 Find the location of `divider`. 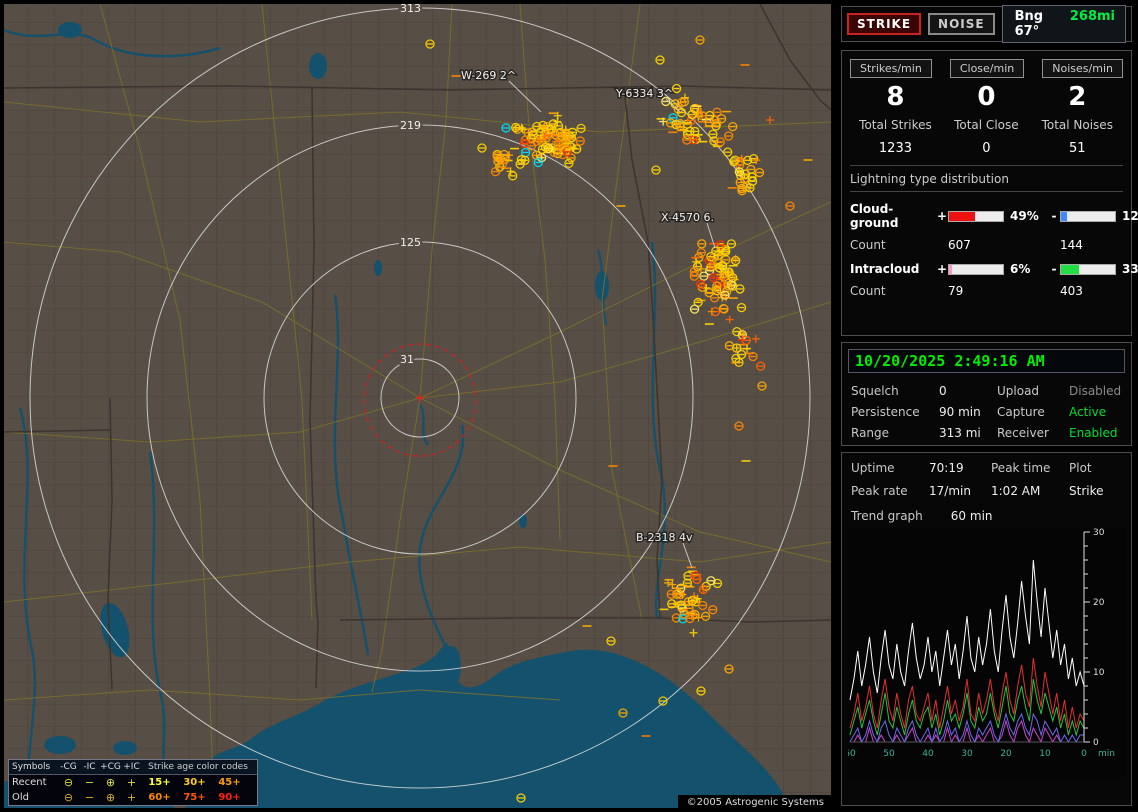

divider is located at coordinates (986, 165).